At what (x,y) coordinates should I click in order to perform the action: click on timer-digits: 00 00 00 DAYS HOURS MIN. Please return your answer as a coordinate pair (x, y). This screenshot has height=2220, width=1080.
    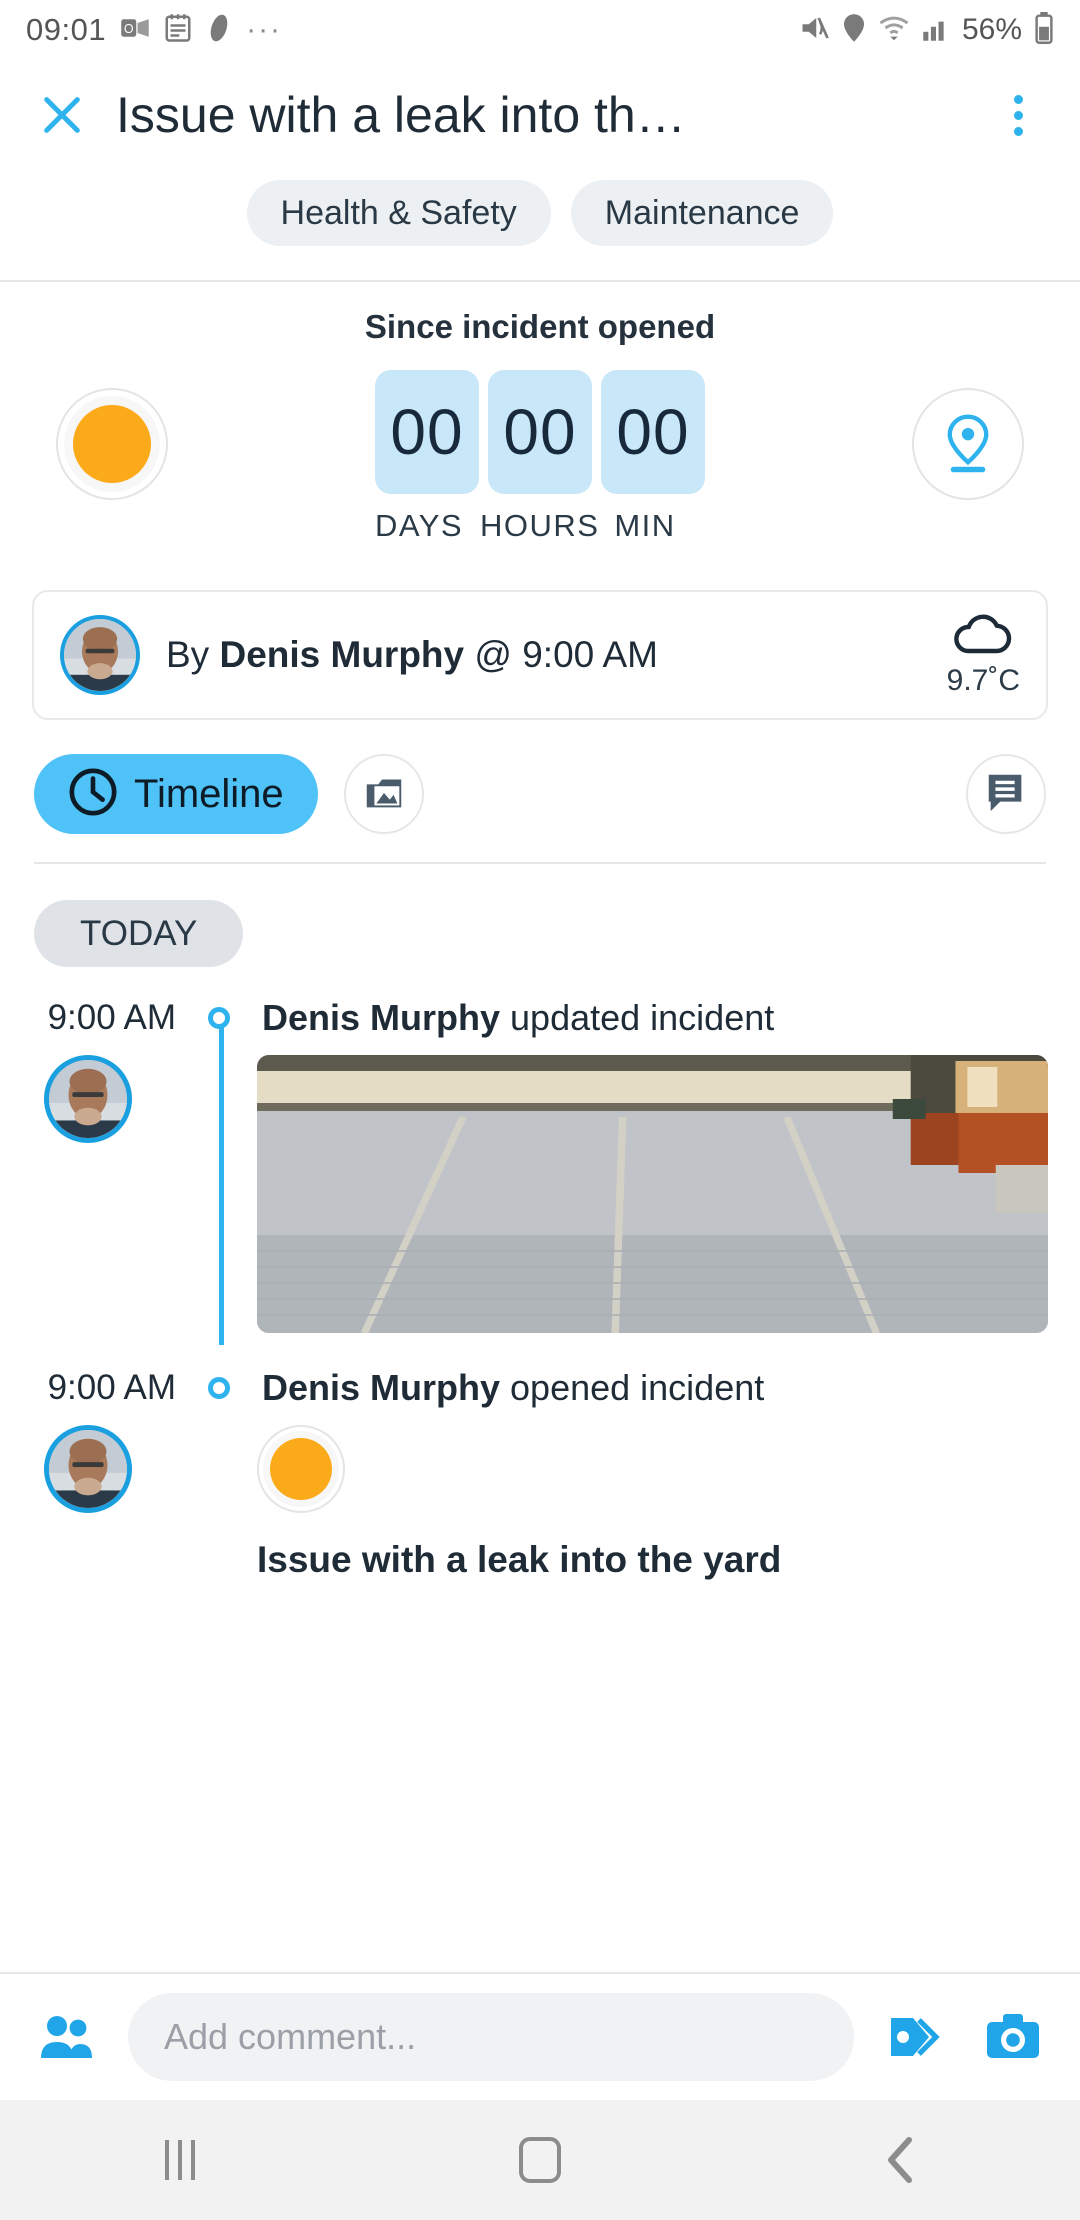
    Looking at the image, I should click on (540, 457).